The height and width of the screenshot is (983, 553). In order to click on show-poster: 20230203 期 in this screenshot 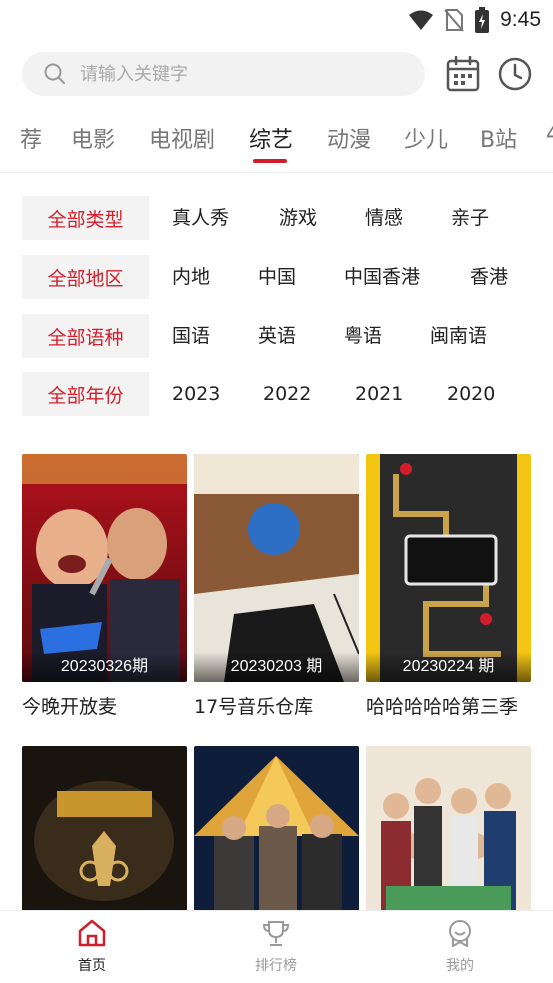, I will do `click(276, 568)`.